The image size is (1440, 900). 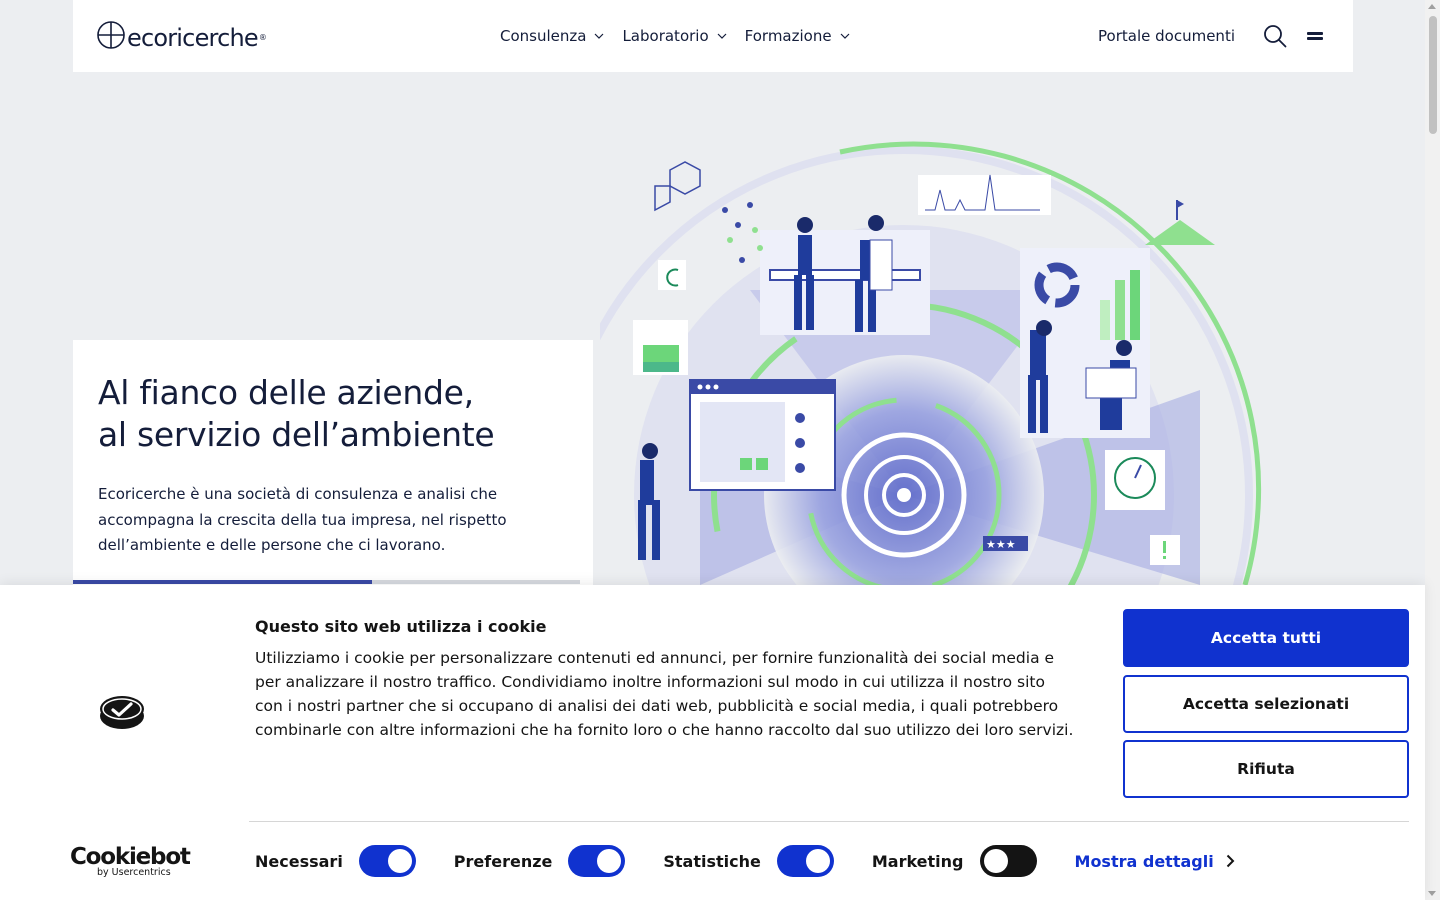 I want to click on scroll-up-icon, so click(x=1432, y=6).